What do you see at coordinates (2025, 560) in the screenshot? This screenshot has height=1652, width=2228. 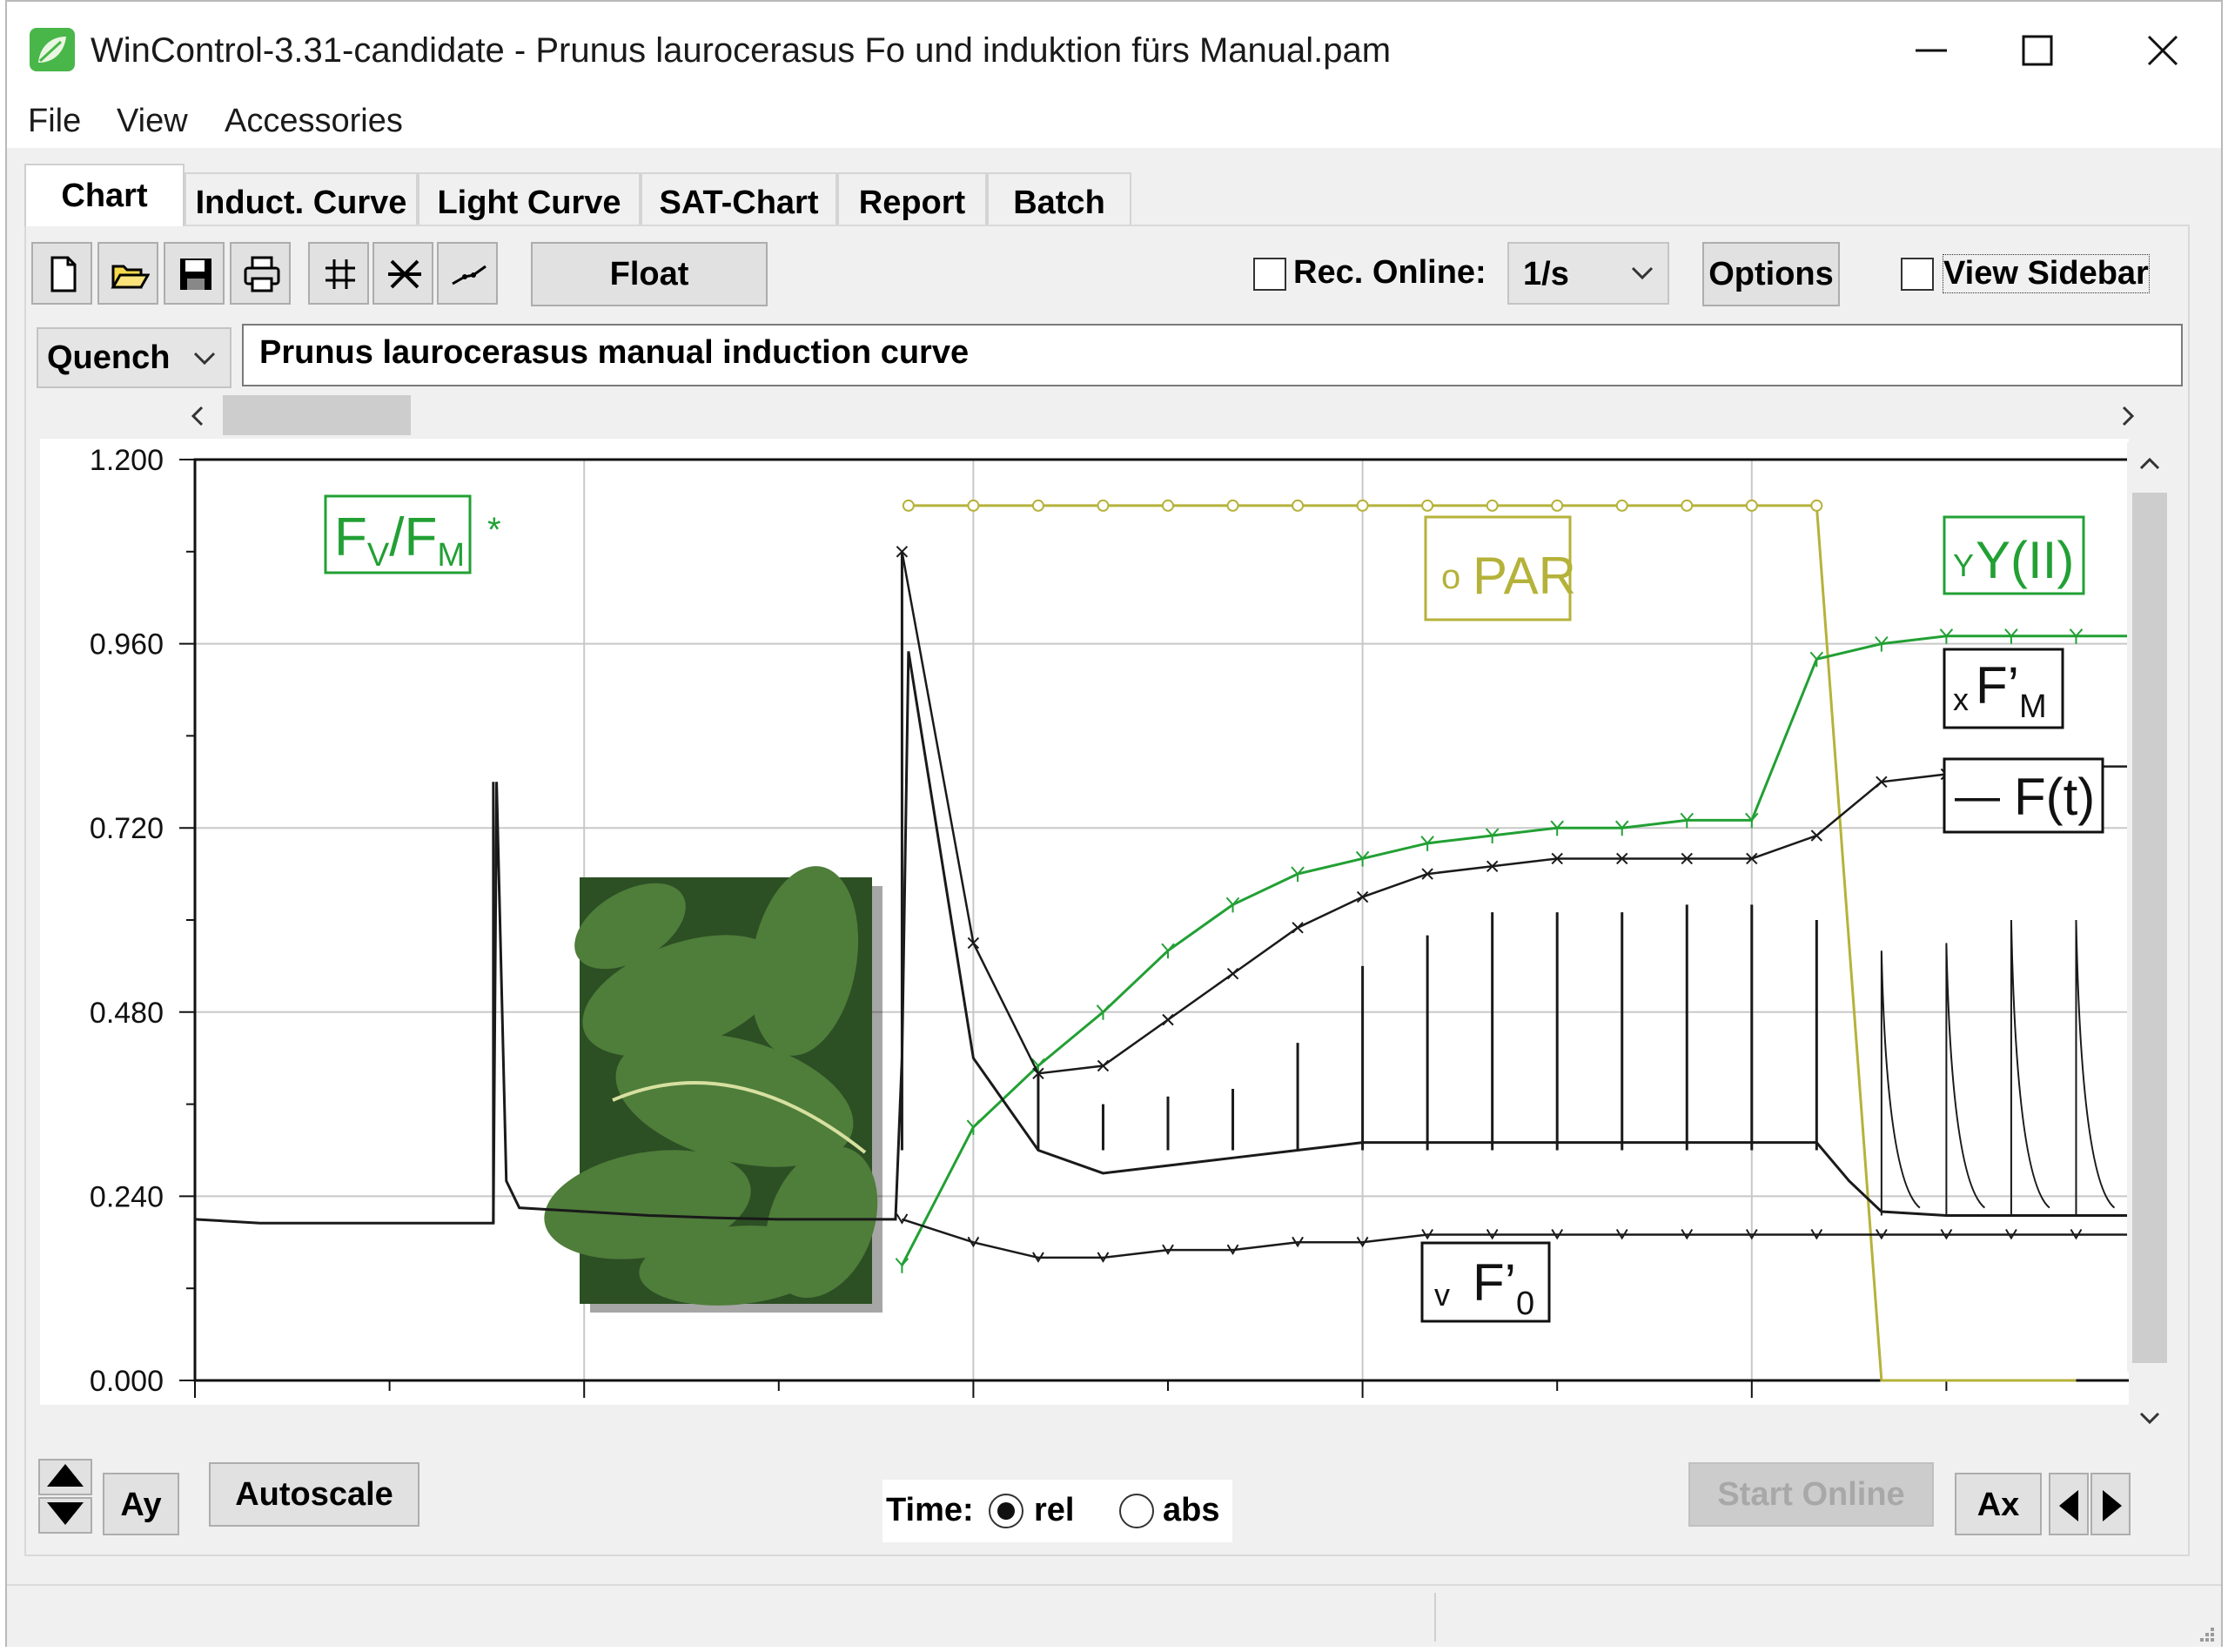 I see `yield-legend-label: Y(II)` at bounding box center [2025, 560].